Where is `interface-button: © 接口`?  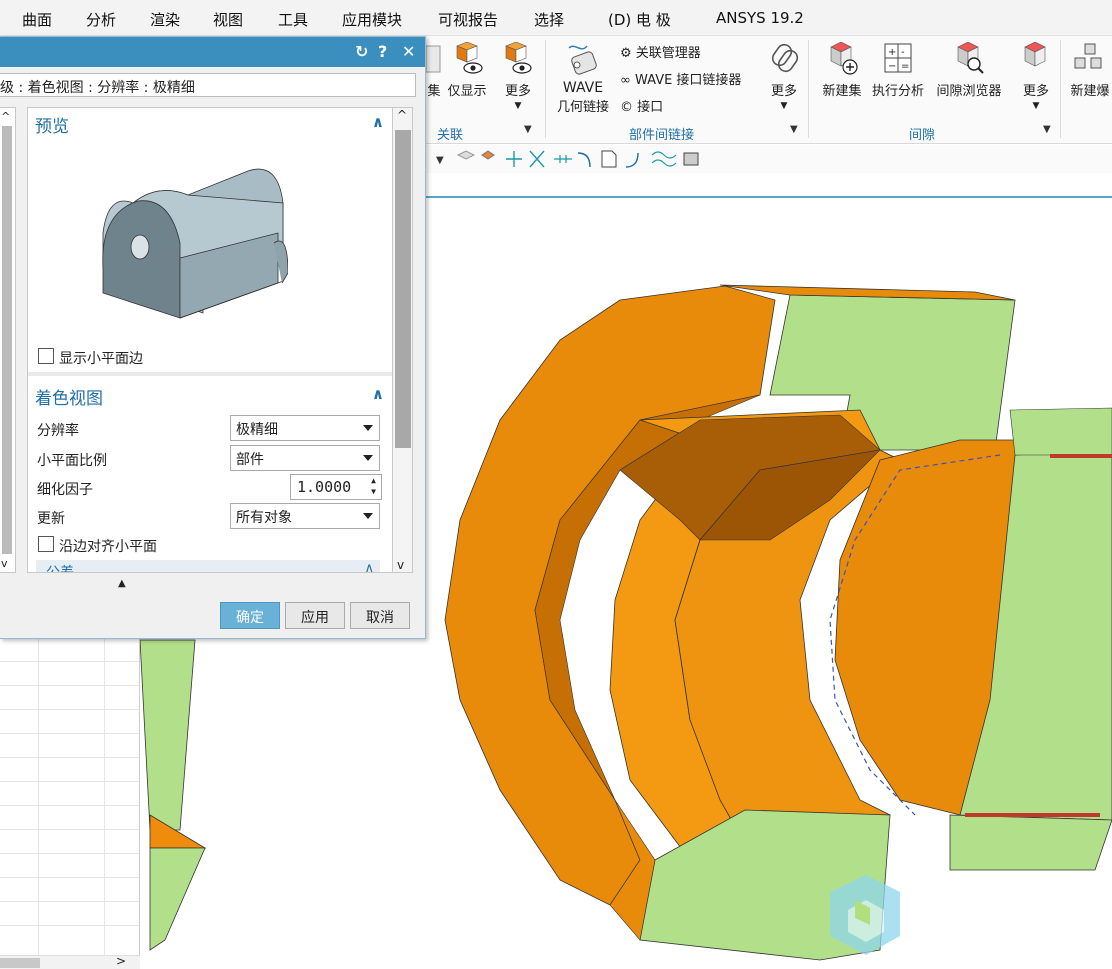
interface-button: © 接口 is located at coordinates (641, 105).